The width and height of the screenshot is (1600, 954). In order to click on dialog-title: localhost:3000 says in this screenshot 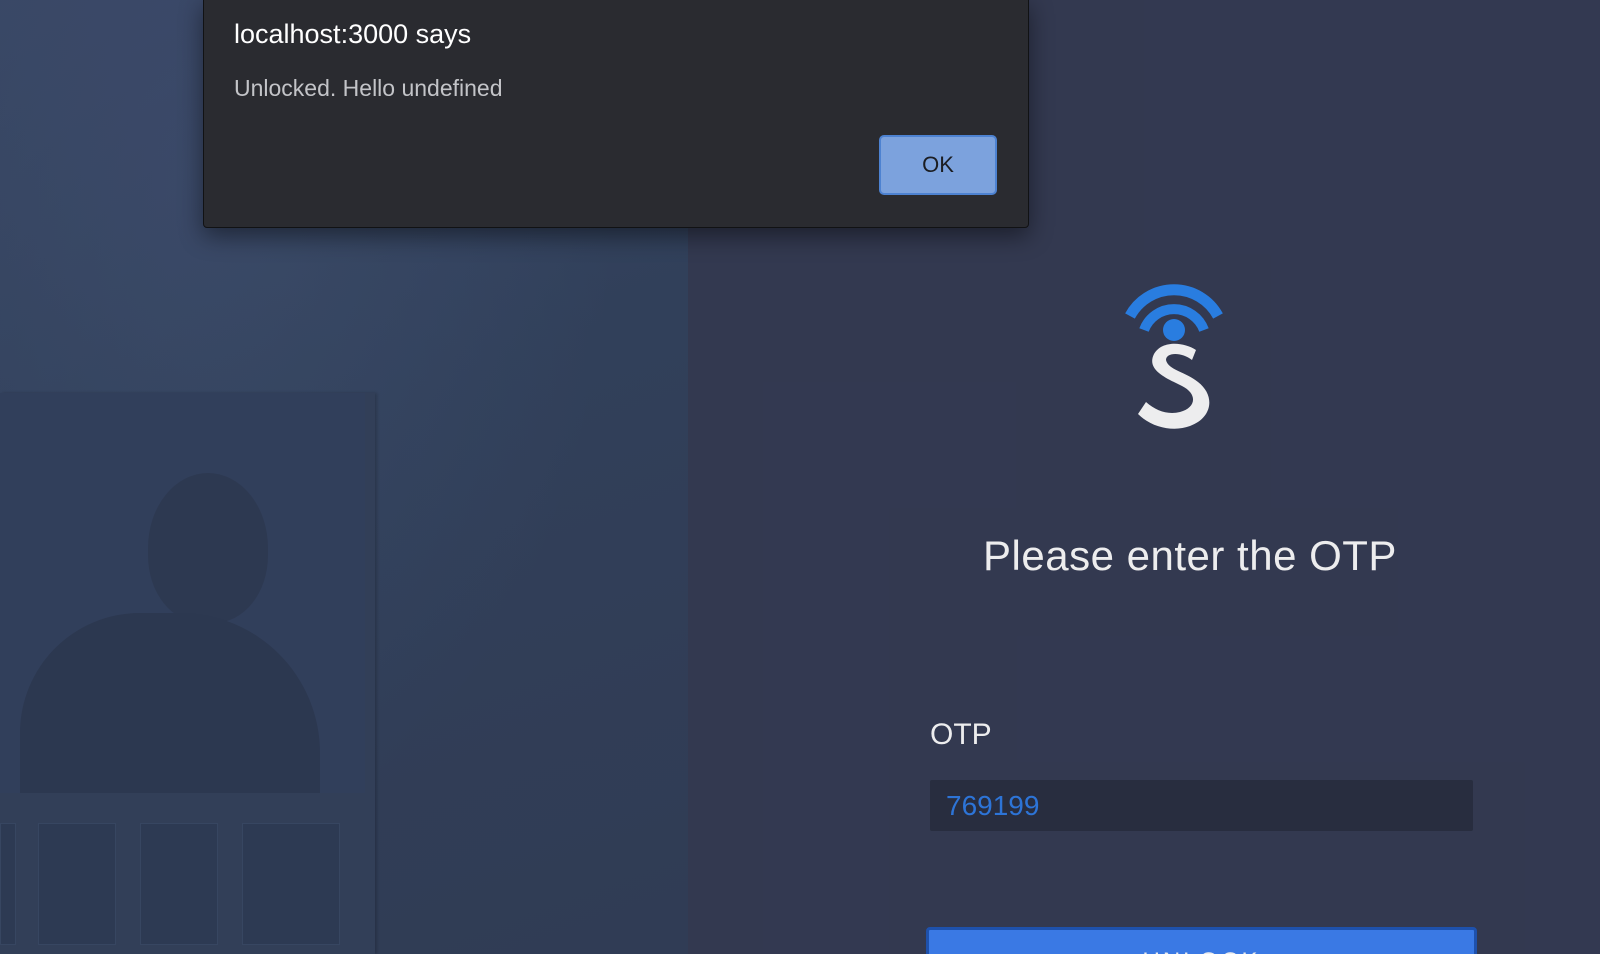, I will do `click(353, 34)`.